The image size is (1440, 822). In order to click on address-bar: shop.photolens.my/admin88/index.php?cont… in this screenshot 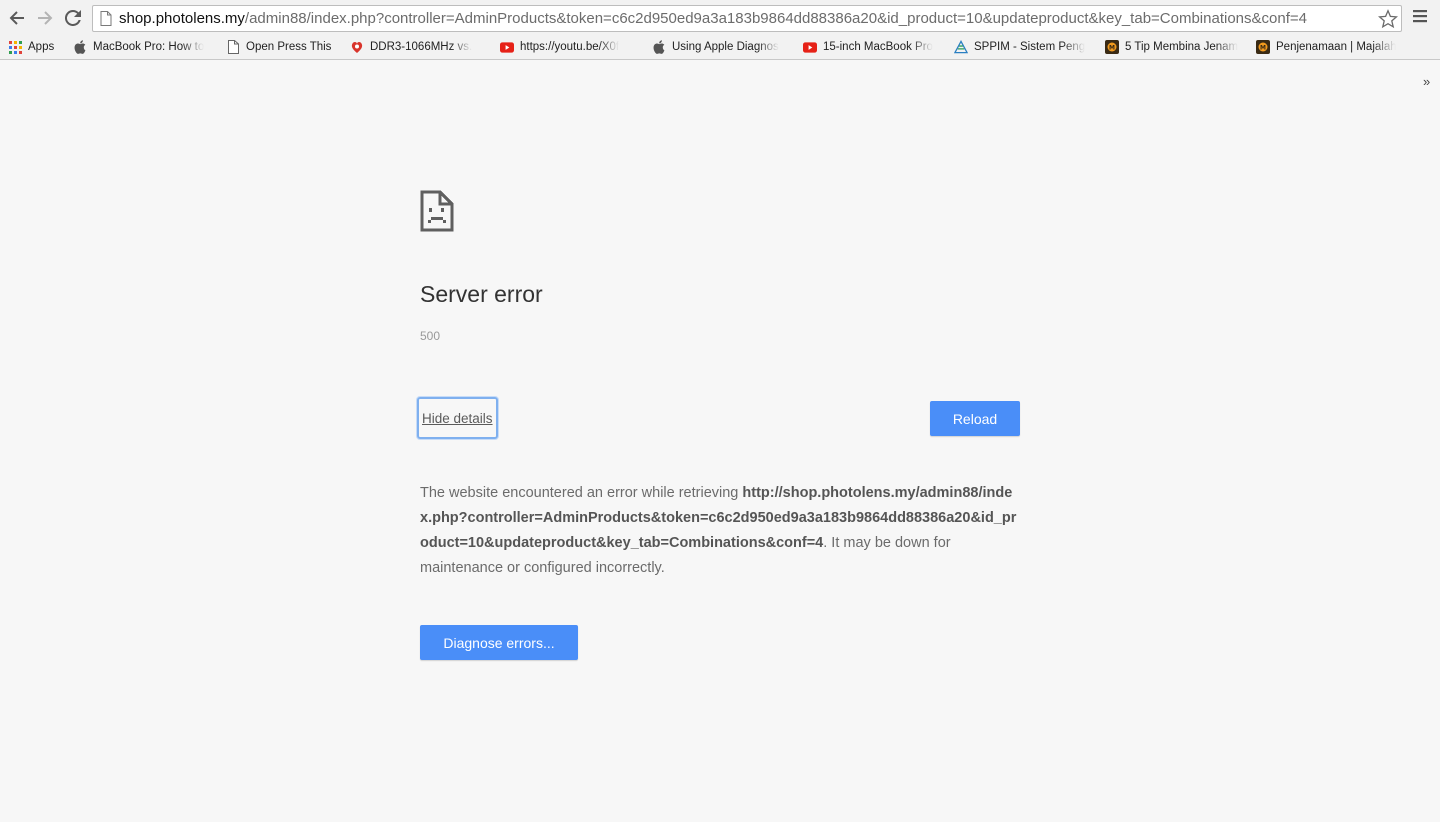, I will do `click(747, 18)`.